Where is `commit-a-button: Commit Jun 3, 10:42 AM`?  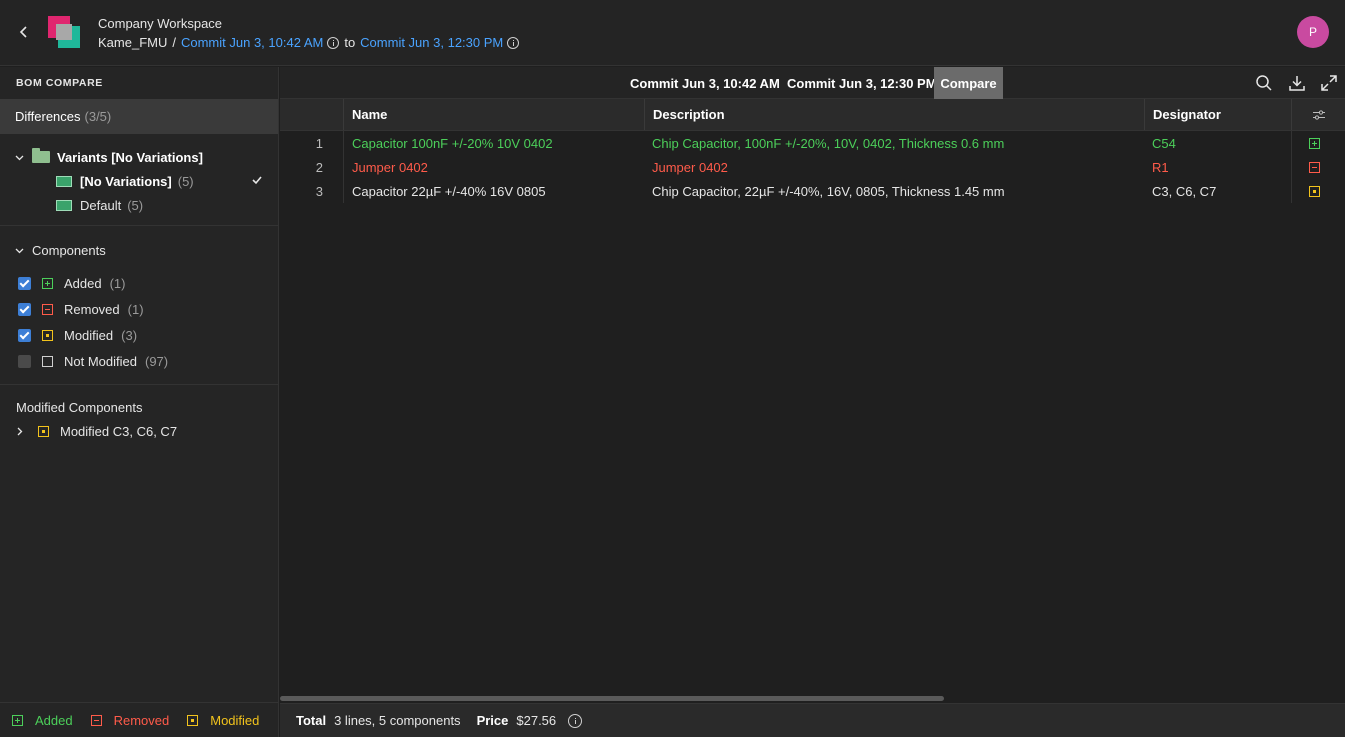
commit-a-button: Commit Jun 3, 10:42 AM is located at coordinates (705, 83).